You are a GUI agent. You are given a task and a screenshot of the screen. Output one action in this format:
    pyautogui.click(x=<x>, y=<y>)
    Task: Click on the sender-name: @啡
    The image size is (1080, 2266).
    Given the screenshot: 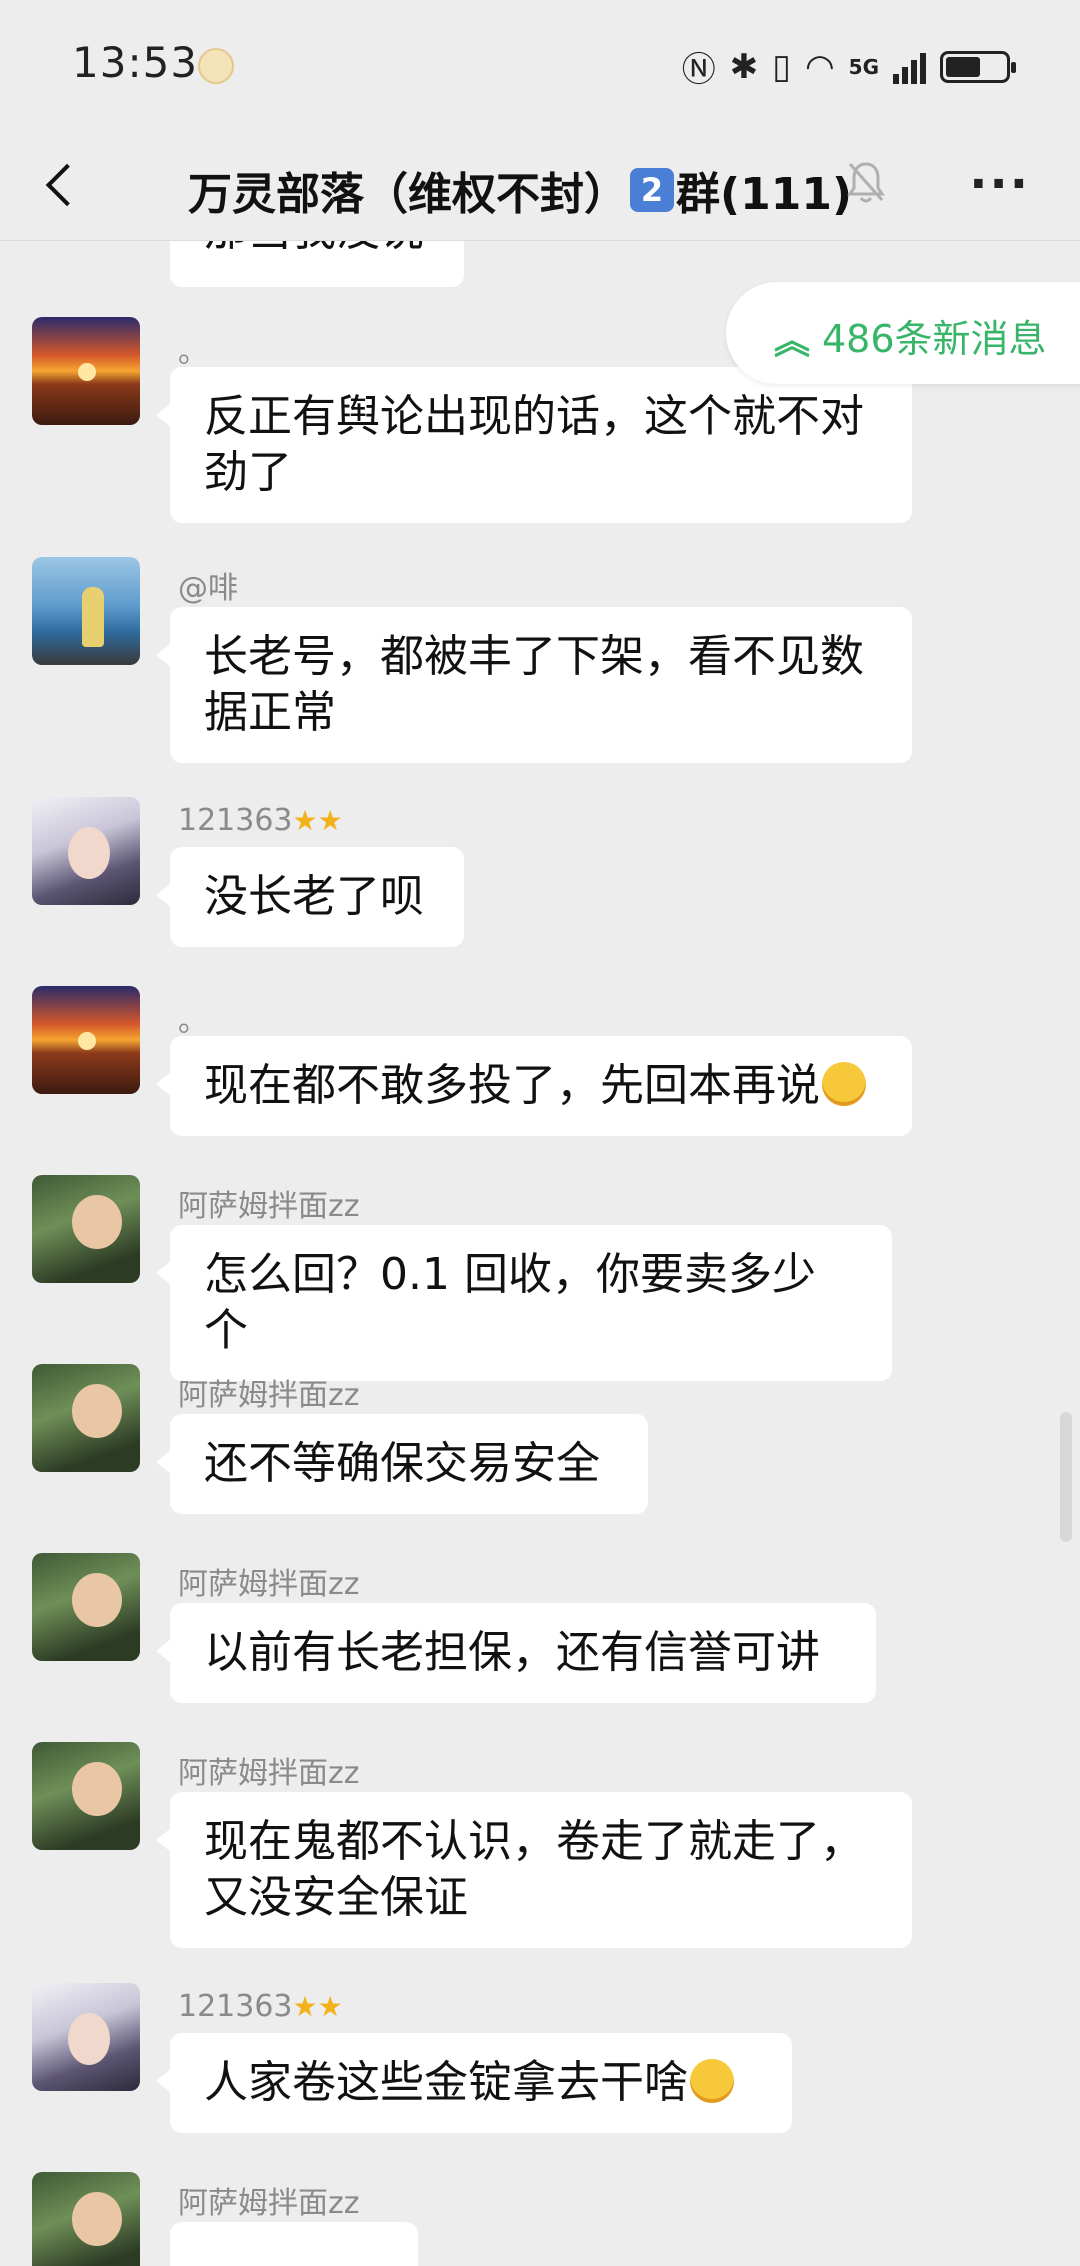 What is the action you would take?
    pyautogui.click(x=208, y=588)
    